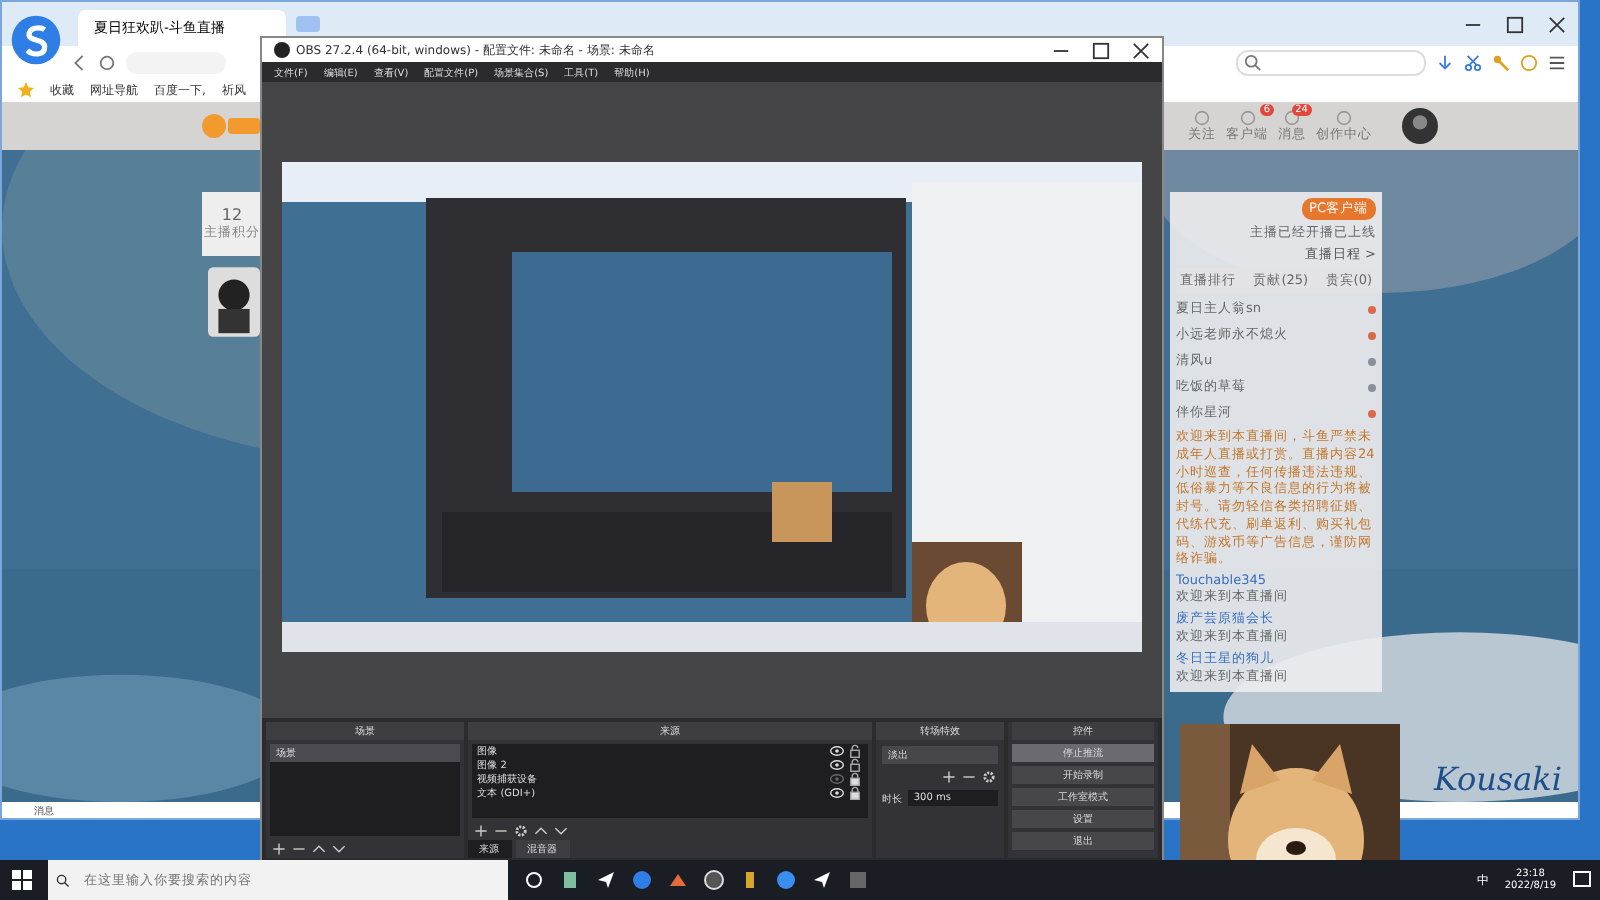 This screenshot has width=1600, height=900. Describe the element at coordinates (79, 62) in the screenshot. I see `back-icon` at that location.